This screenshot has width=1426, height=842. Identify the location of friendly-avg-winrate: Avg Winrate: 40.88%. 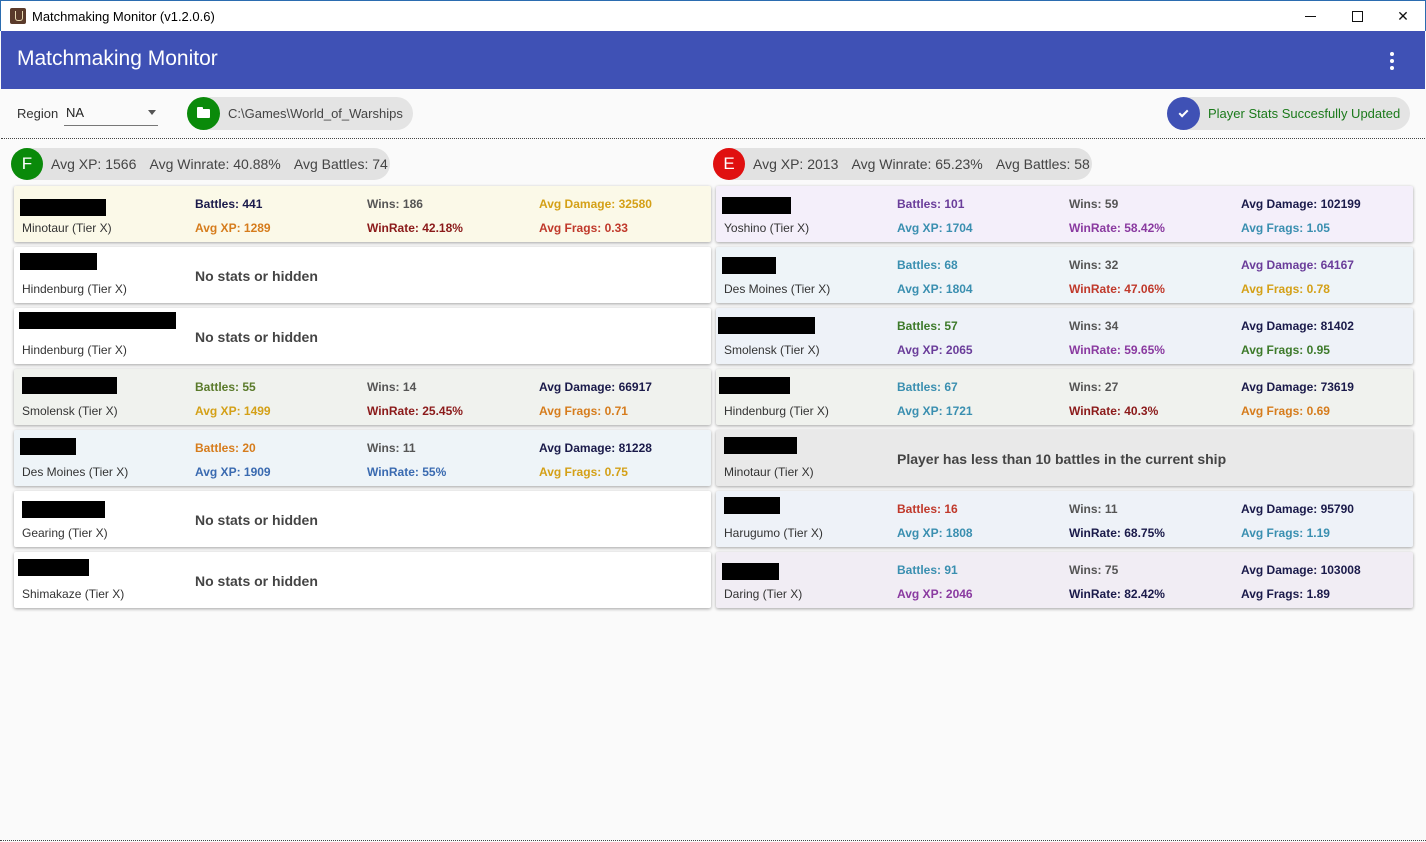
(215, 164).